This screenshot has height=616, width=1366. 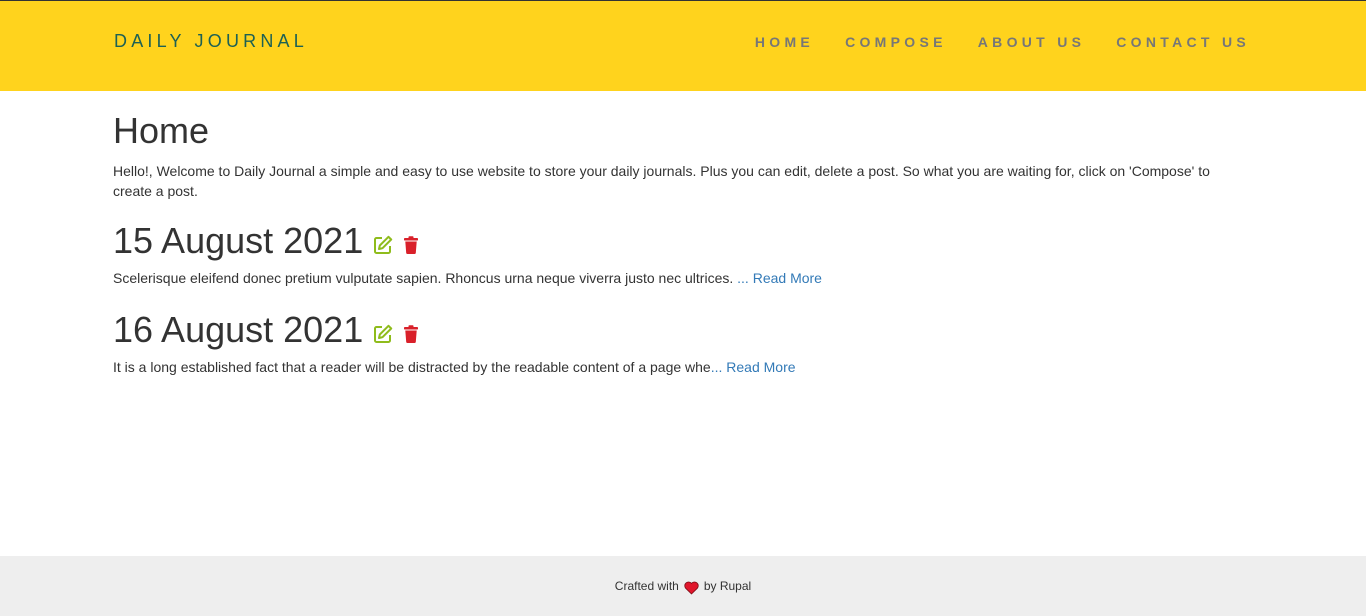 I want to click on post-date: 16 August 2021, so click(x=238, y=329).